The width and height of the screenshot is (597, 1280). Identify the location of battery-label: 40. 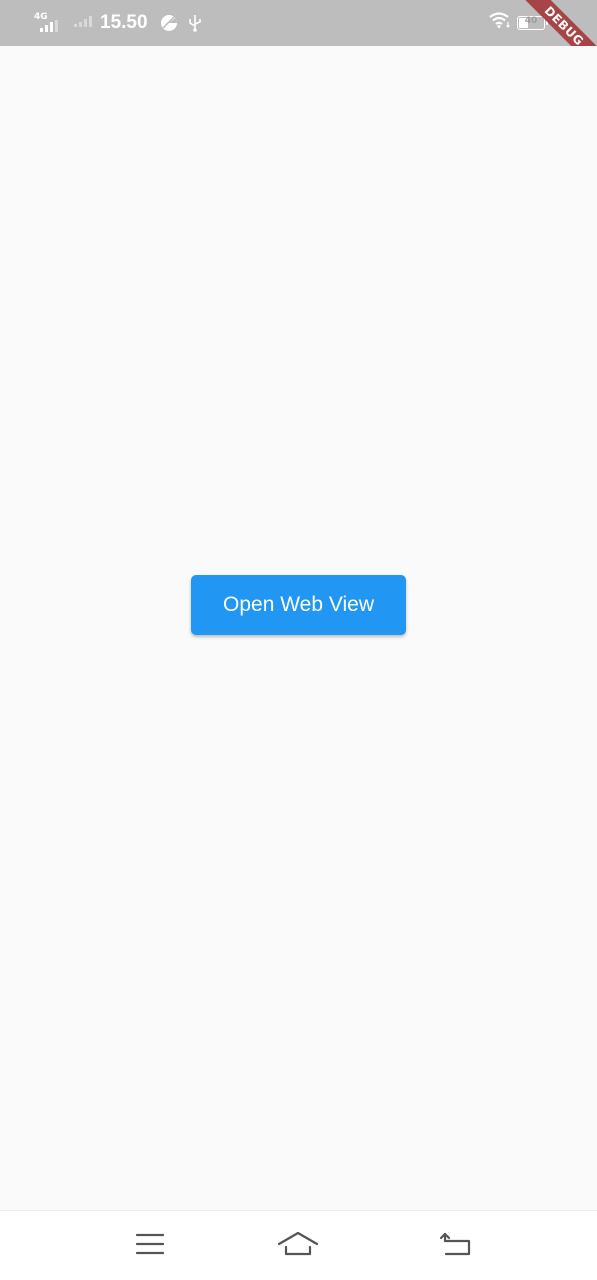
(531, 20).